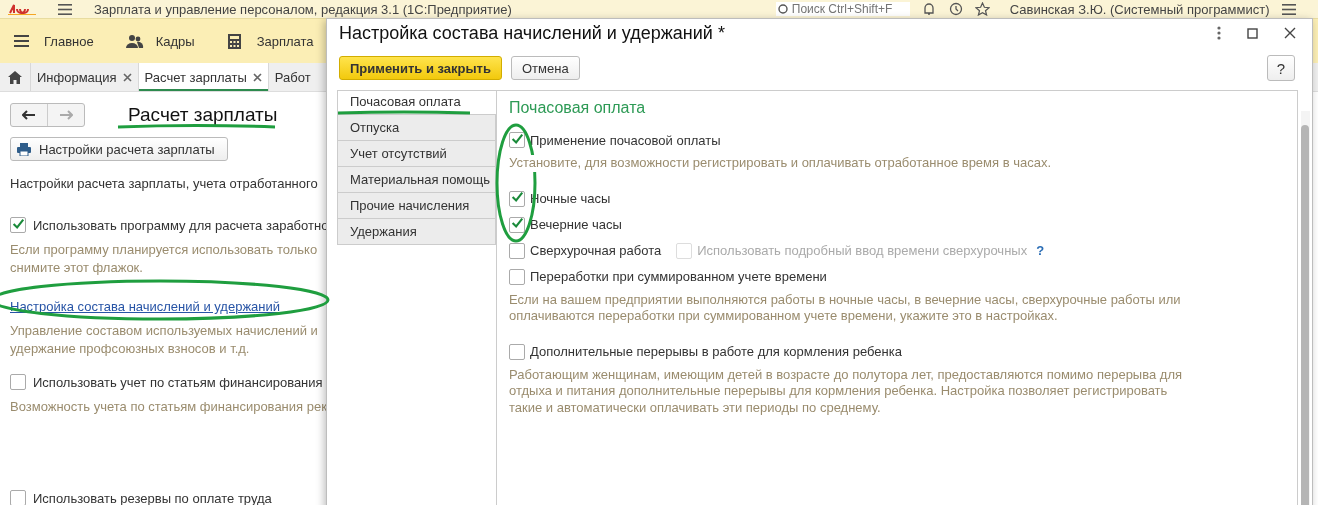  Describe the element at coordinates (119, 149) in the screenshot. I see `settings-button: Настройки расчета зарплаты` at that location.